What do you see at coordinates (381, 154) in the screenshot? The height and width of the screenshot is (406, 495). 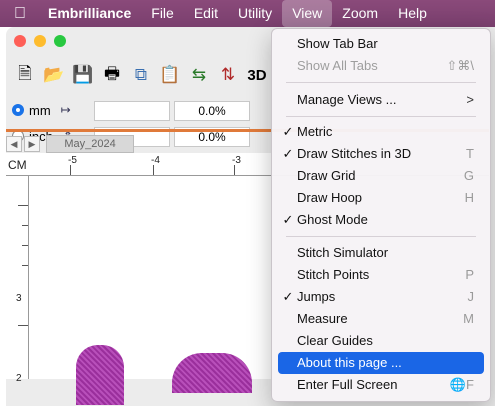 I see `menu-item-draw-stitches-3d: ✓ Draw Stitches in 3D T` at bounding box center [381, 154].